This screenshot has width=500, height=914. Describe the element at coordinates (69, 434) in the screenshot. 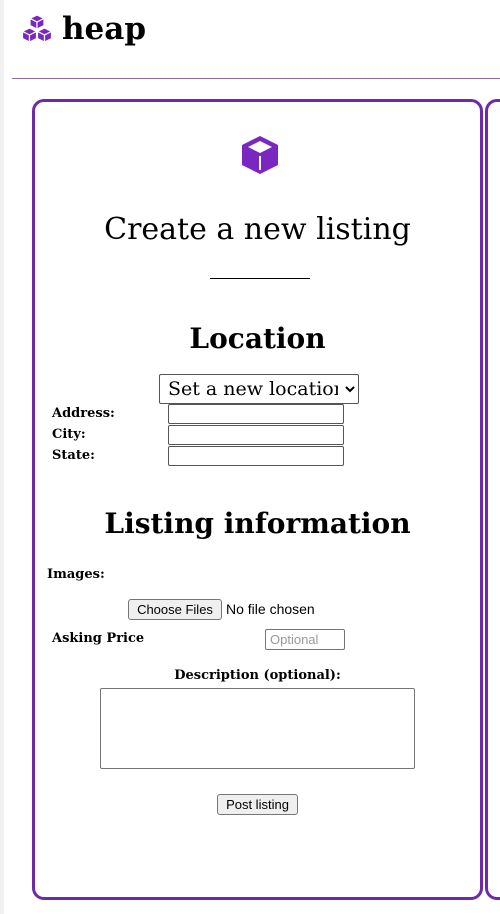

I see `city-label: City:` at that location.